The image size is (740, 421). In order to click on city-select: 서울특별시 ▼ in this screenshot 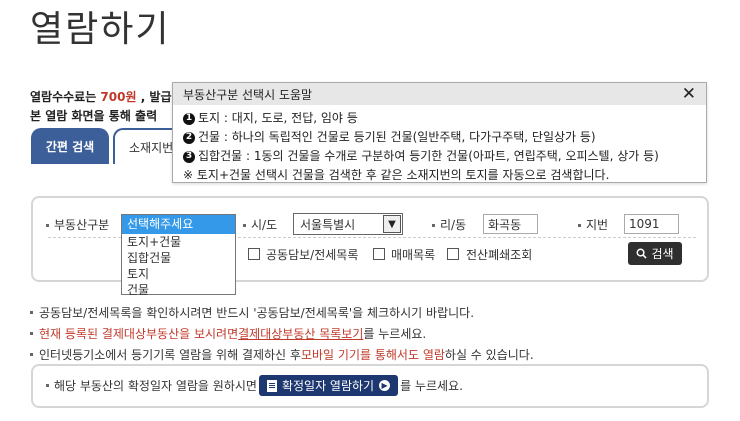, I will do `click(348, 224)`.